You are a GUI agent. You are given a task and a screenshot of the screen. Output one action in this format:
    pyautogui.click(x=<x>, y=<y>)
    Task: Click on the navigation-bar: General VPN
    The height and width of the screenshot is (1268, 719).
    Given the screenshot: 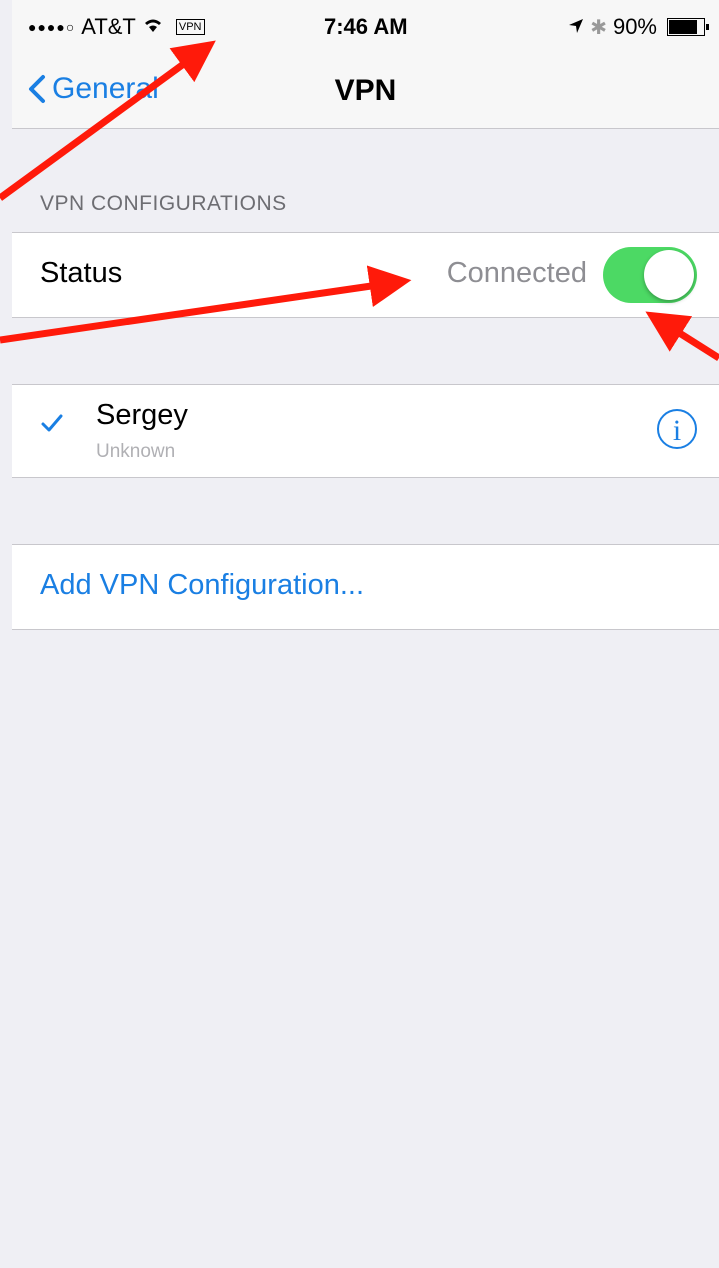 What is the action you would take?
    pyautogui.click(x=365, y=92)
    